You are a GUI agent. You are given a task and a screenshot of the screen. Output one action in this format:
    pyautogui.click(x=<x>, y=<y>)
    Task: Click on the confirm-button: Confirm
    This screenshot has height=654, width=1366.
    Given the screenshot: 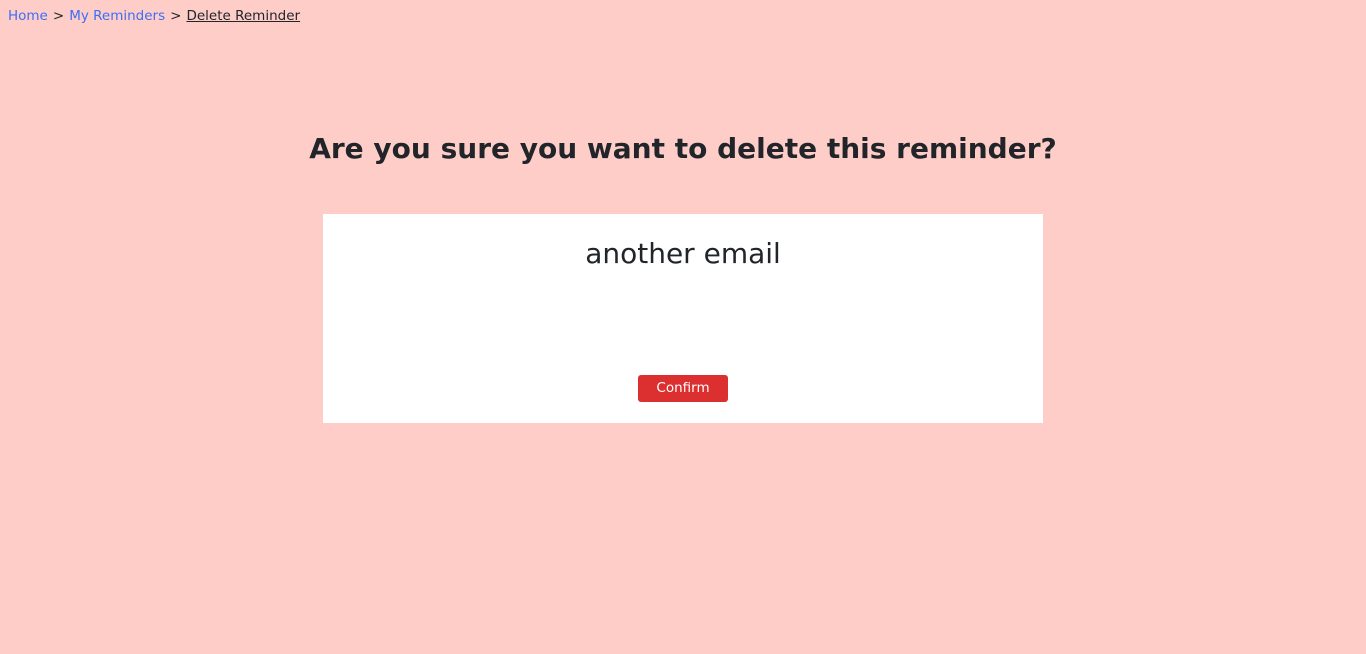 What is the action you would take?
    pyautogui.click(x=683, y=388)
    